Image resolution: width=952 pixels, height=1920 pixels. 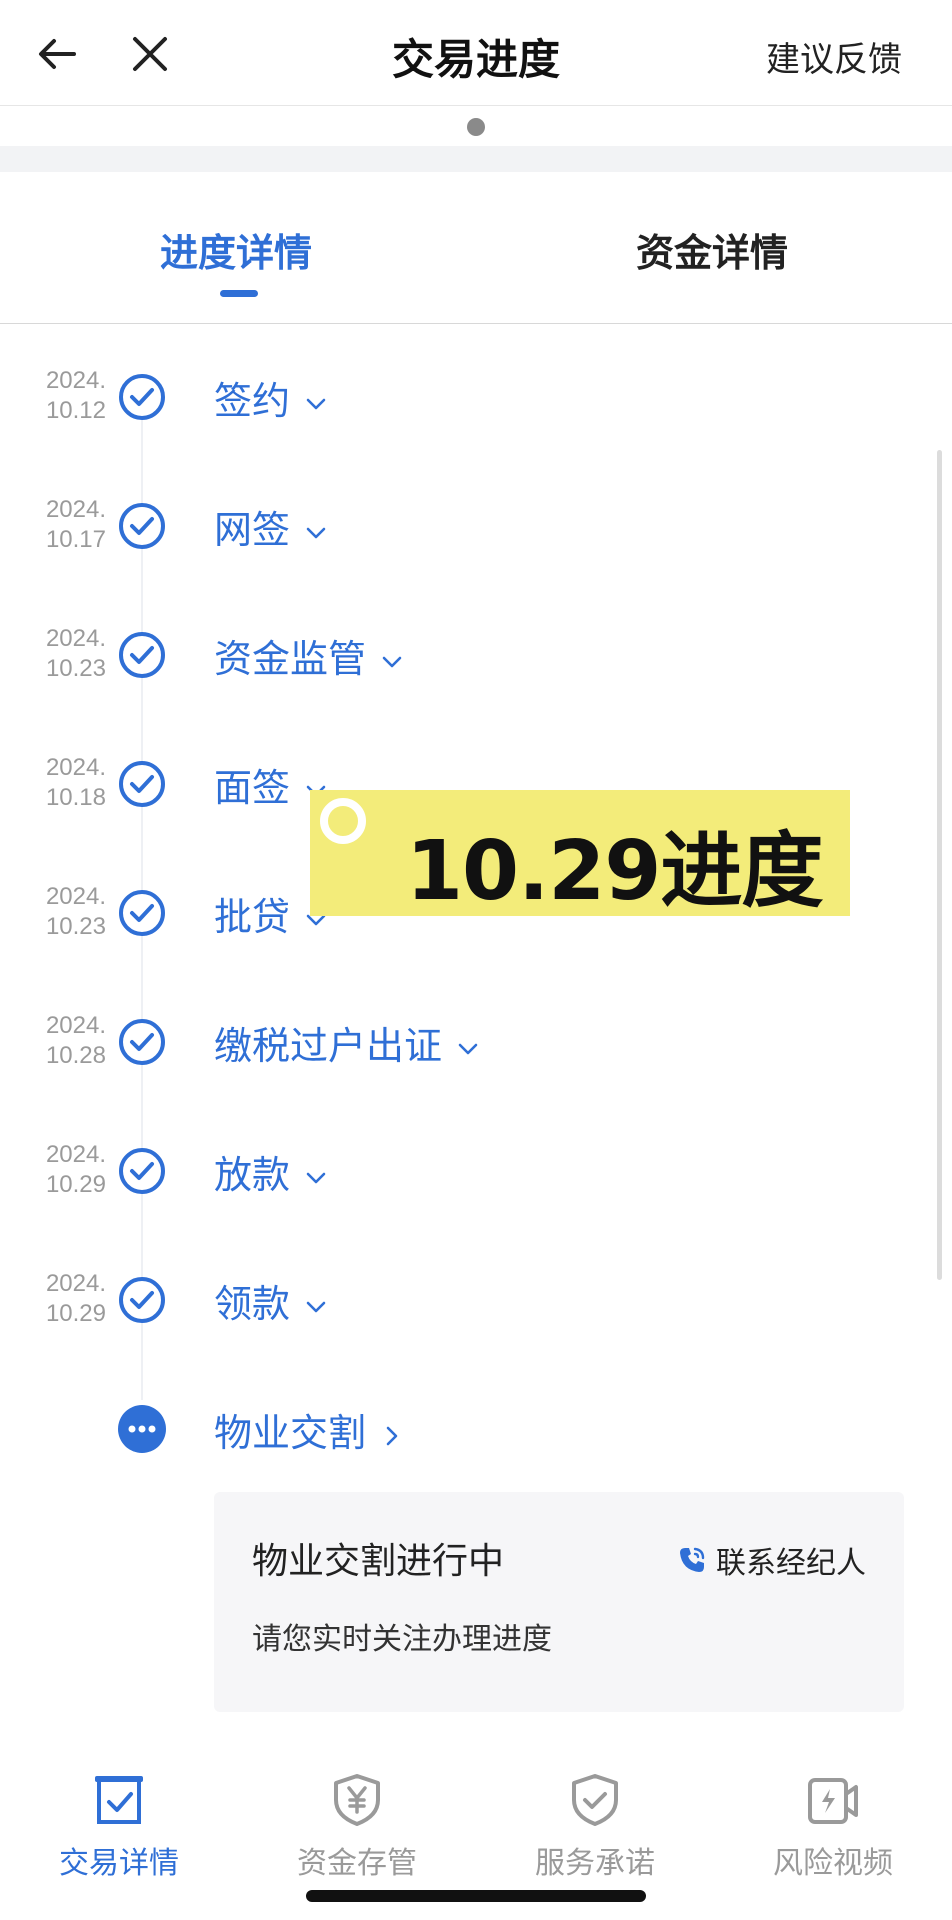 What do you see at coordinates (68, 396) in the screenshot?
I see `step-date: 2024. 10.12` at bounding box center [68, 396].